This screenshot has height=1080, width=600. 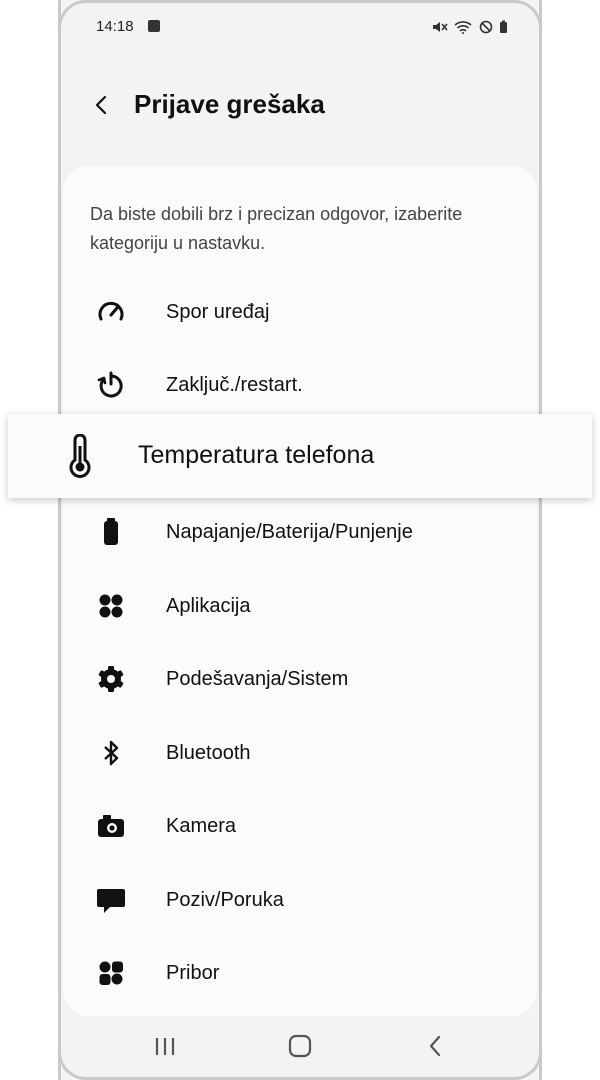 What do you see at coordinates (234, 385) in the screenshot?
I see `category-label: Zaključ./restart.` at bounding box center [234, 385].